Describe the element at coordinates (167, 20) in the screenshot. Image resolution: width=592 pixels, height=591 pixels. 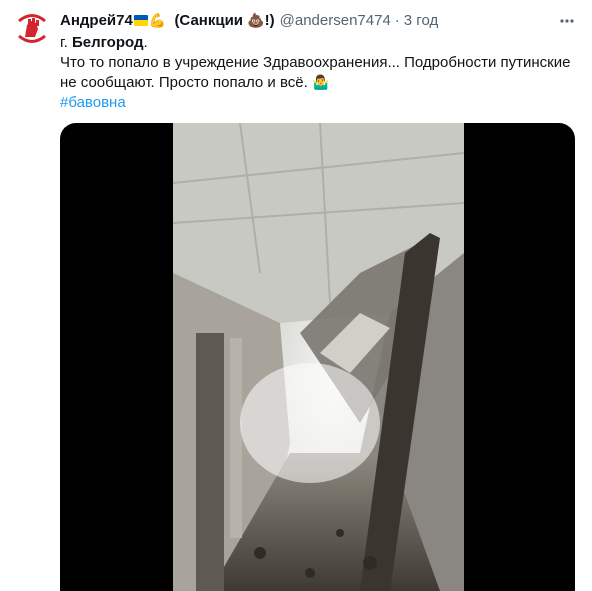
I see `display-name: Андрей74 💪 (Санкции 💩!)` at that location.